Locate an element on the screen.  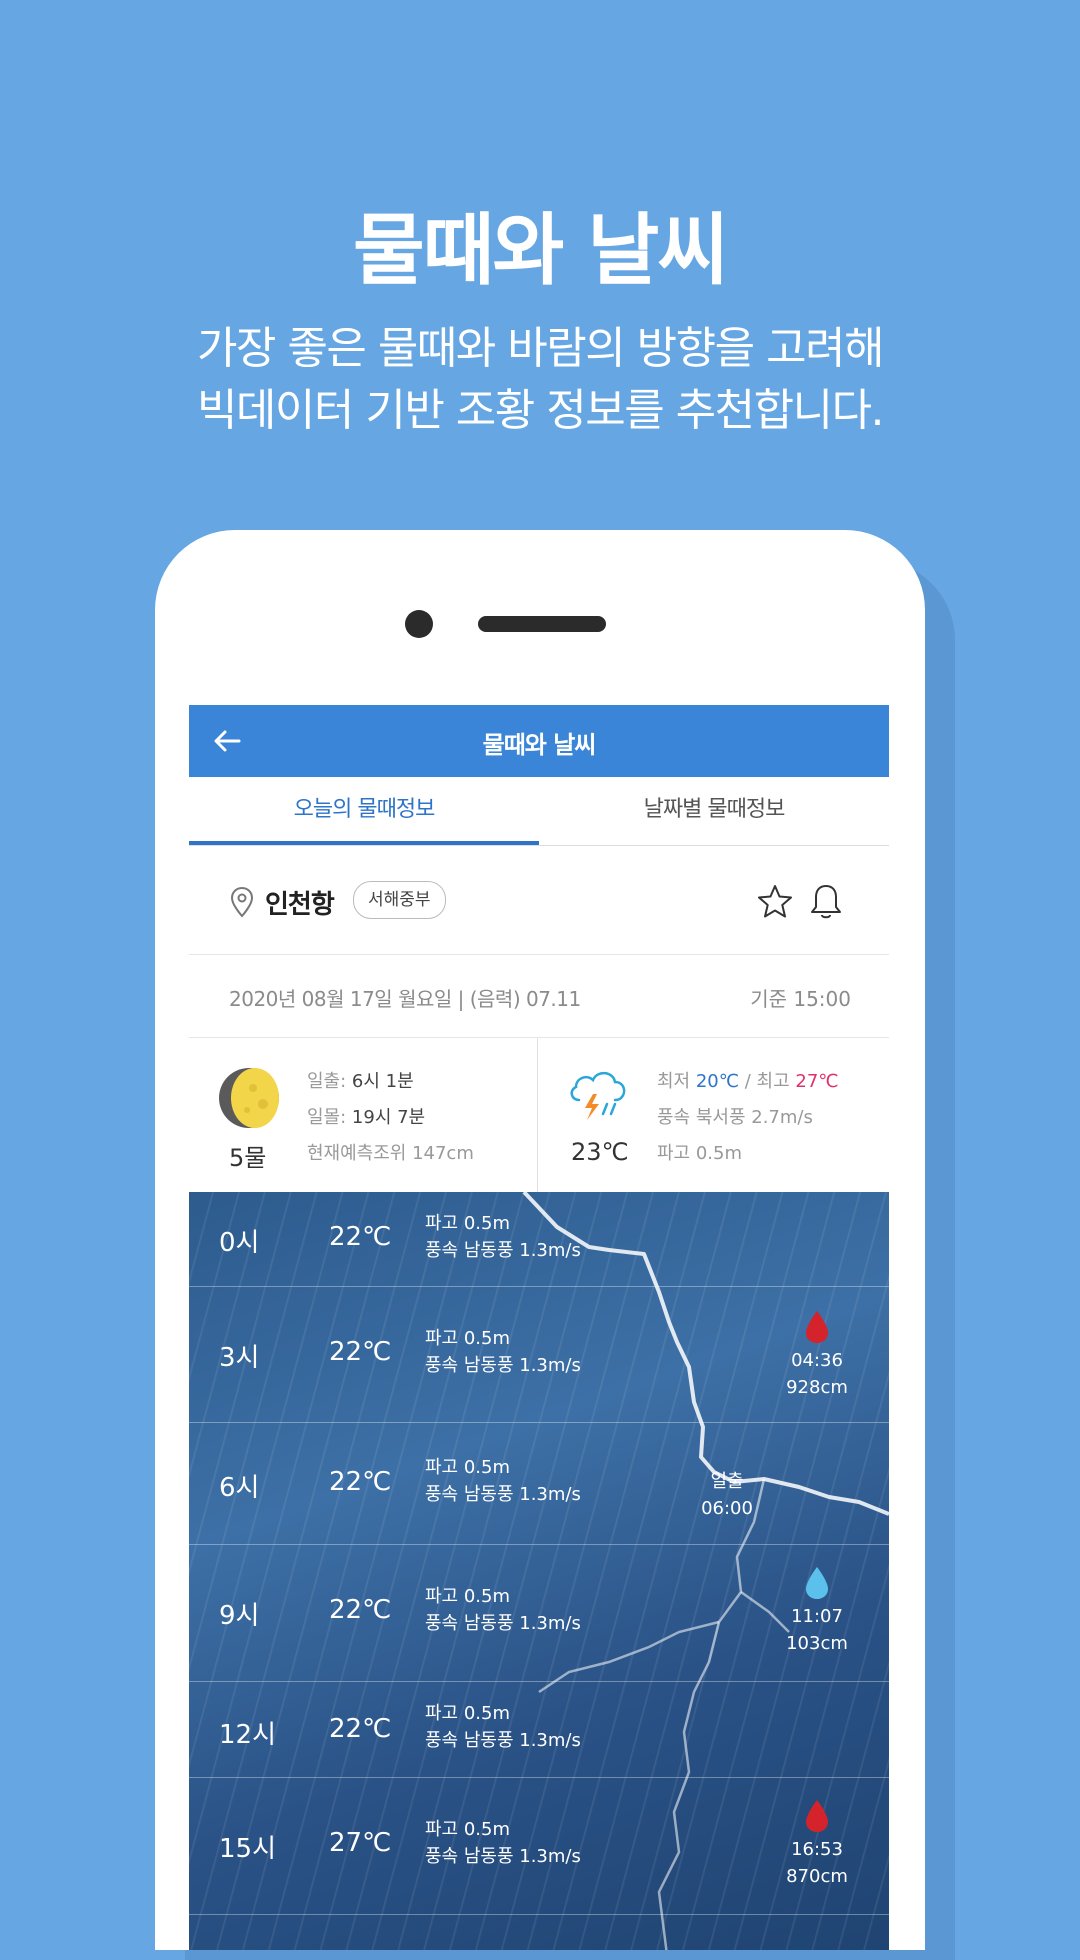
tide-height: 103cm is located at coordinates (817, 1643).